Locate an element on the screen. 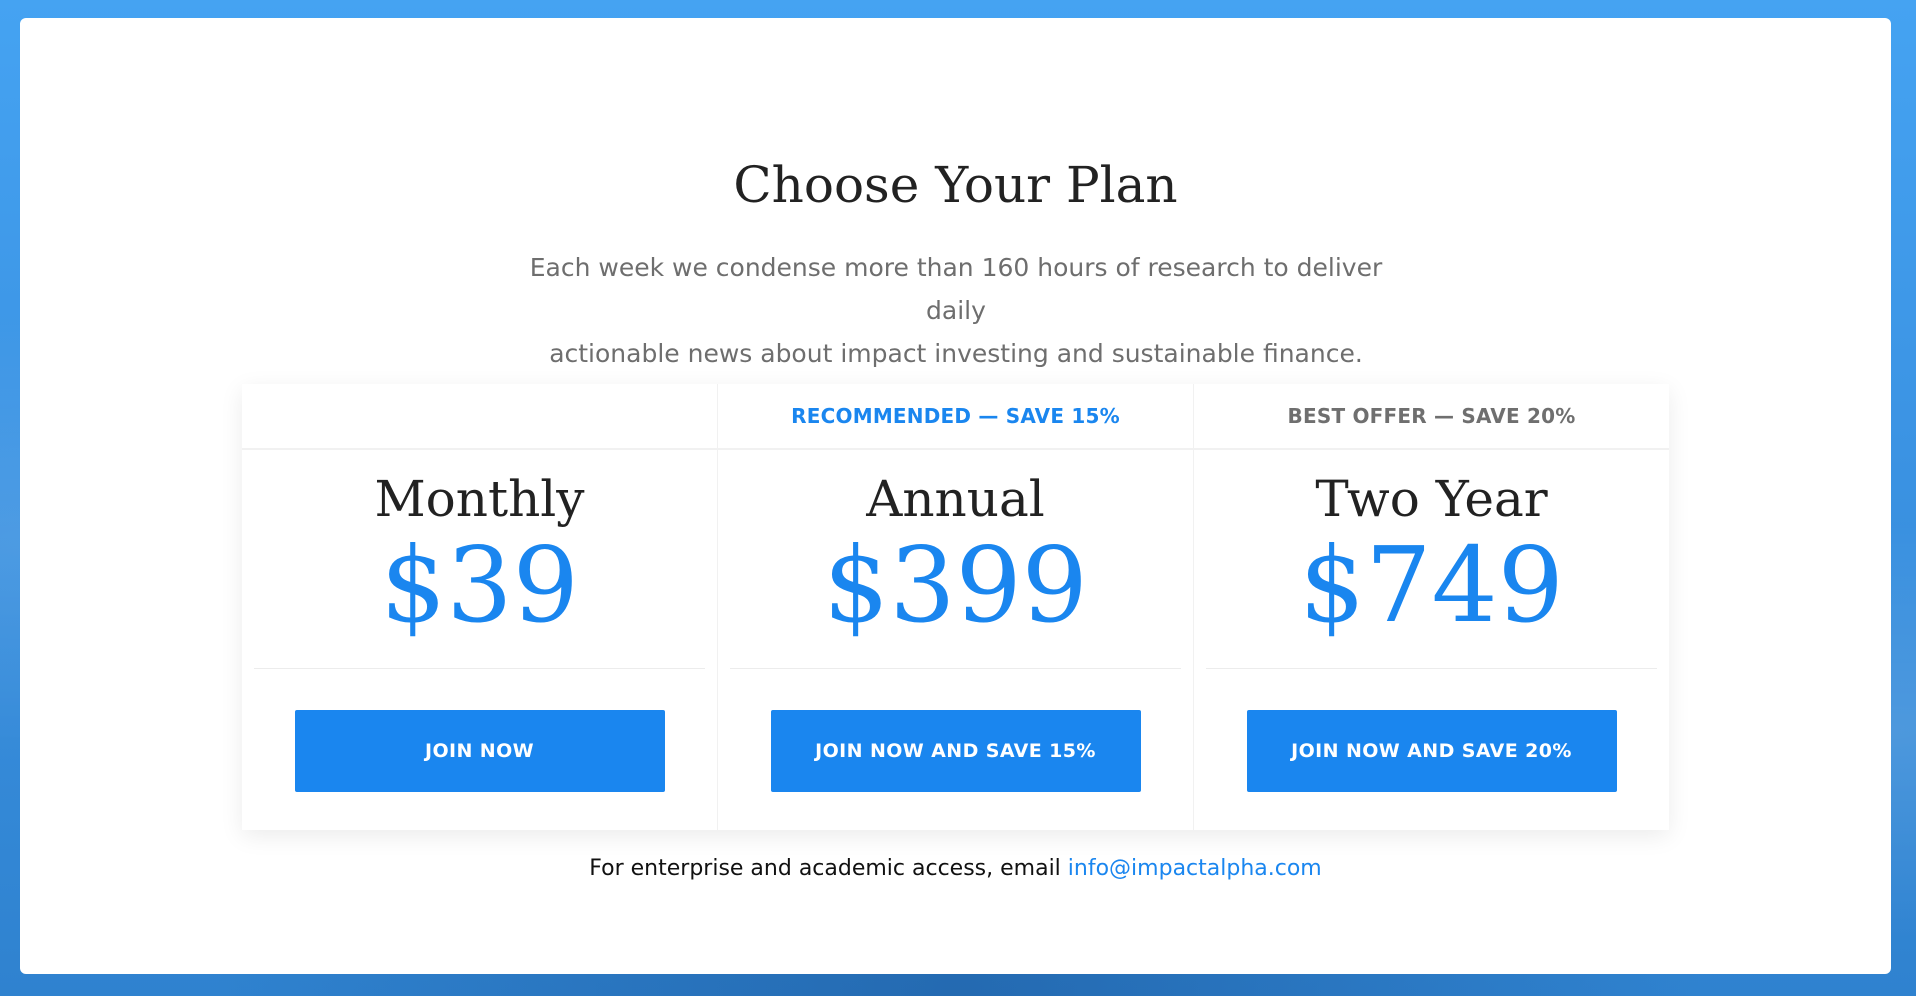 This screenshot has width=1916, height=996. join-now-button: JOIN NOW is located at coordinates (479, 751).